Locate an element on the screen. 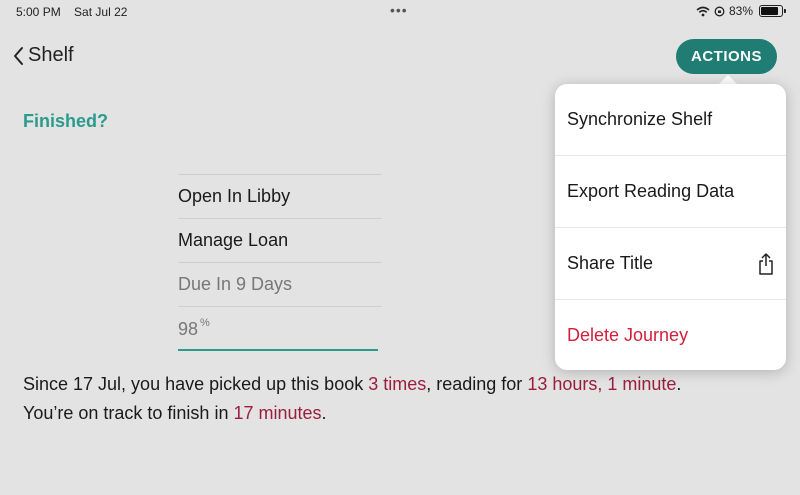 The height and width of the screenshot is (495, 800). share-title-item: Share Title is located at coordinates (670, 264).